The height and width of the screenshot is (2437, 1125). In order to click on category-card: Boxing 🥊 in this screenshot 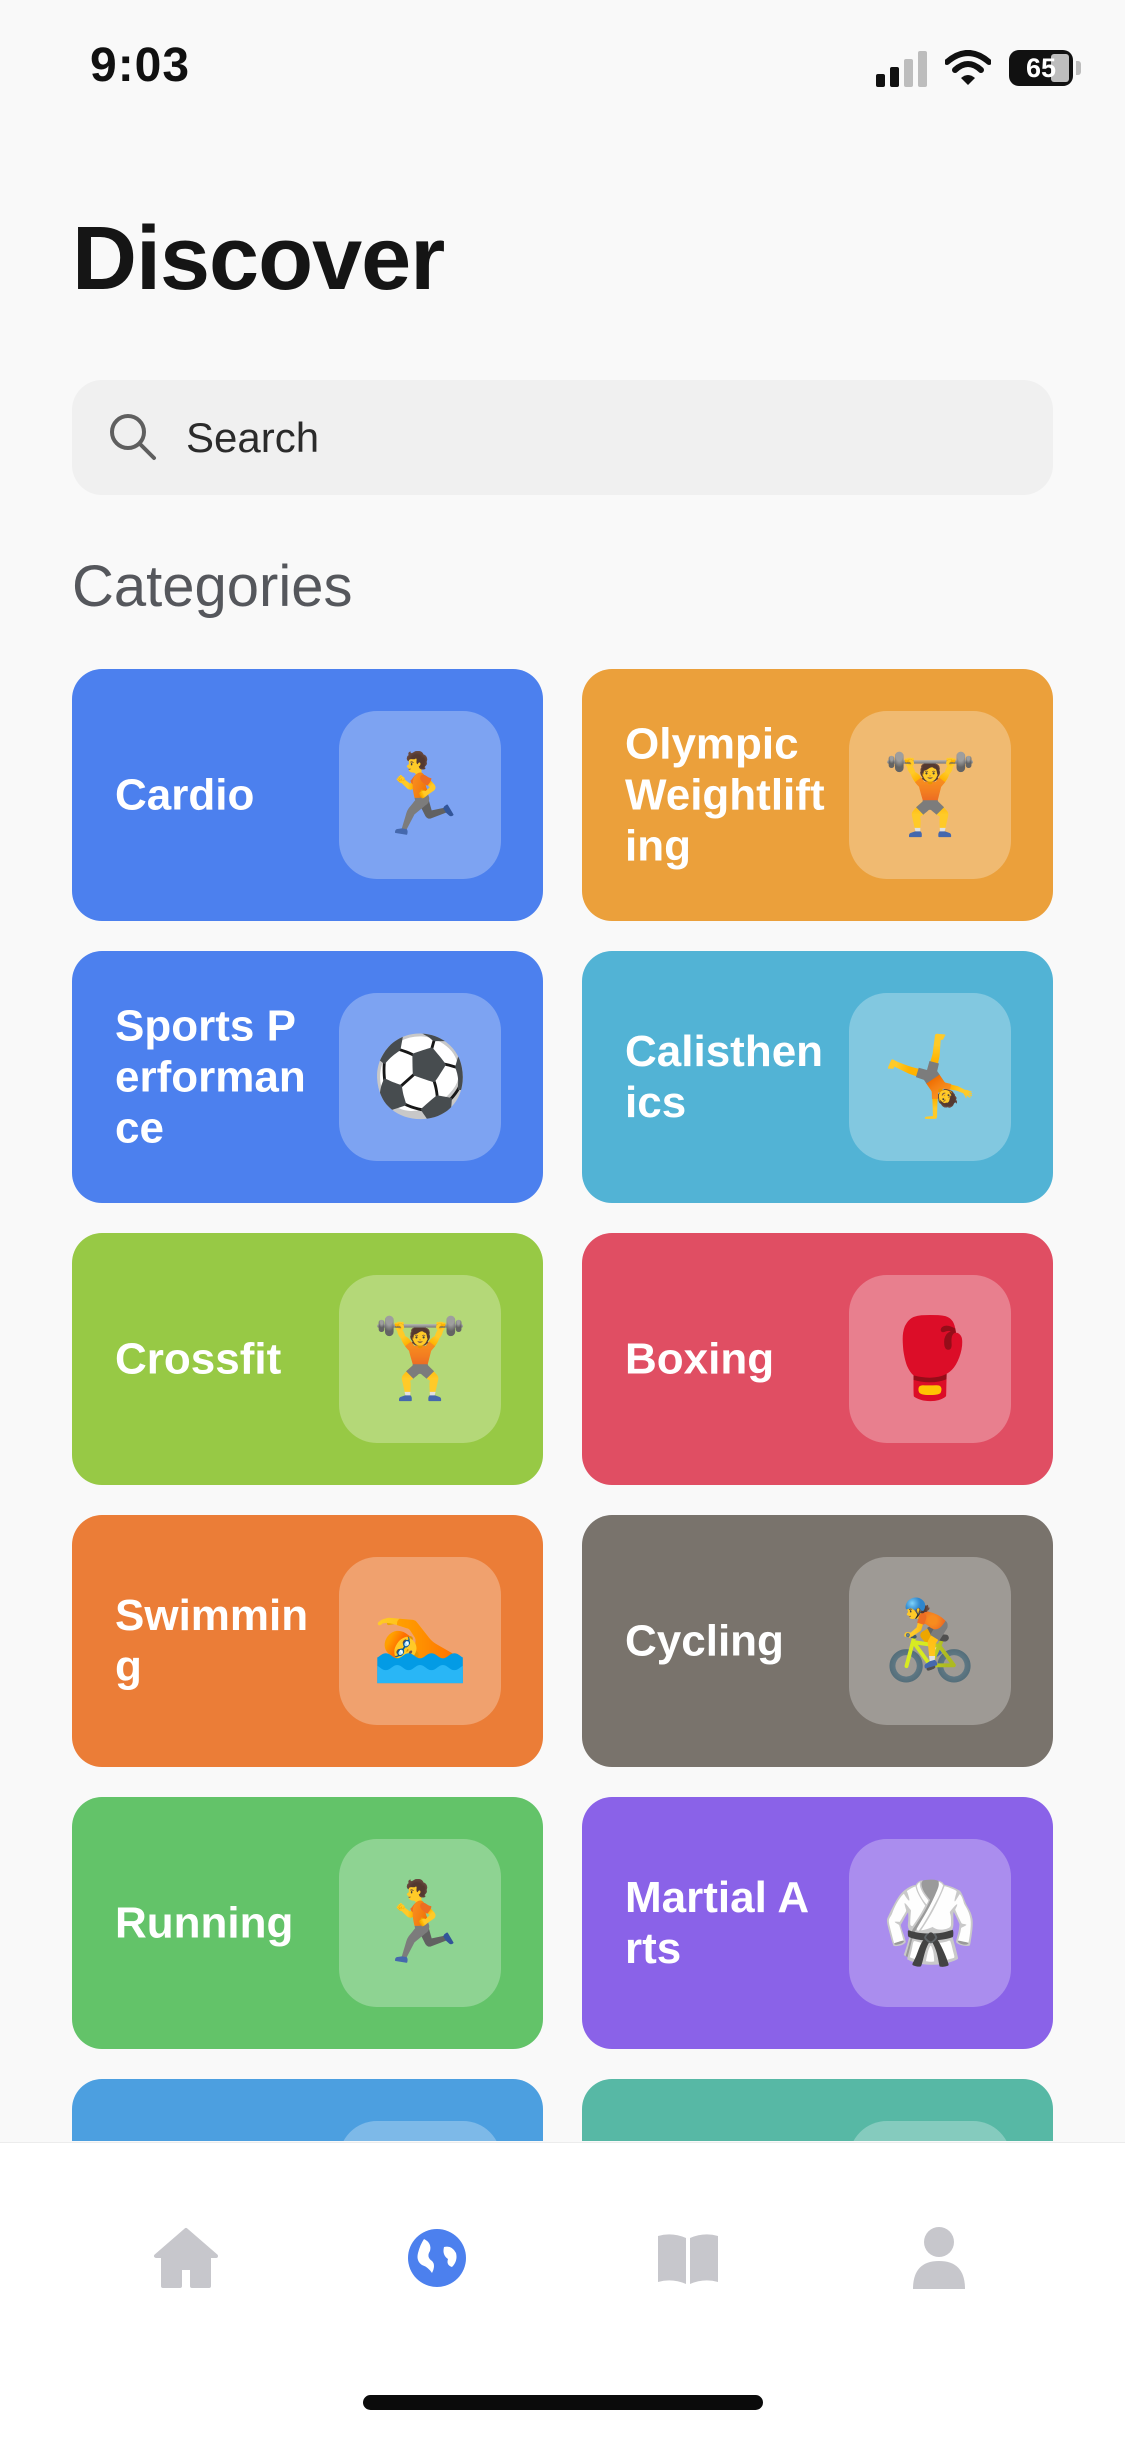, I will do `click(817, 1359)`.